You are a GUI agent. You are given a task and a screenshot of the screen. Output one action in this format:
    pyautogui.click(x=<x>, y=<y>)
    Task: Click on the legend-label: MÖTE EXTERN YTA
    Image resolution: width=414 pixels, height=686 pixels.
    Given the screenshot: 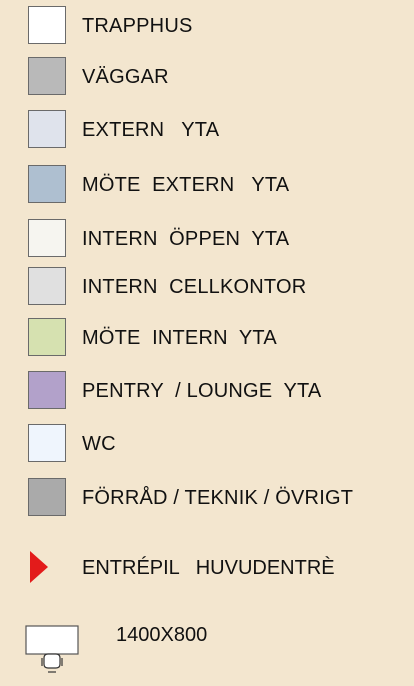 What is the action you would take?
    pyautogui.click(x=186, y=185)
    